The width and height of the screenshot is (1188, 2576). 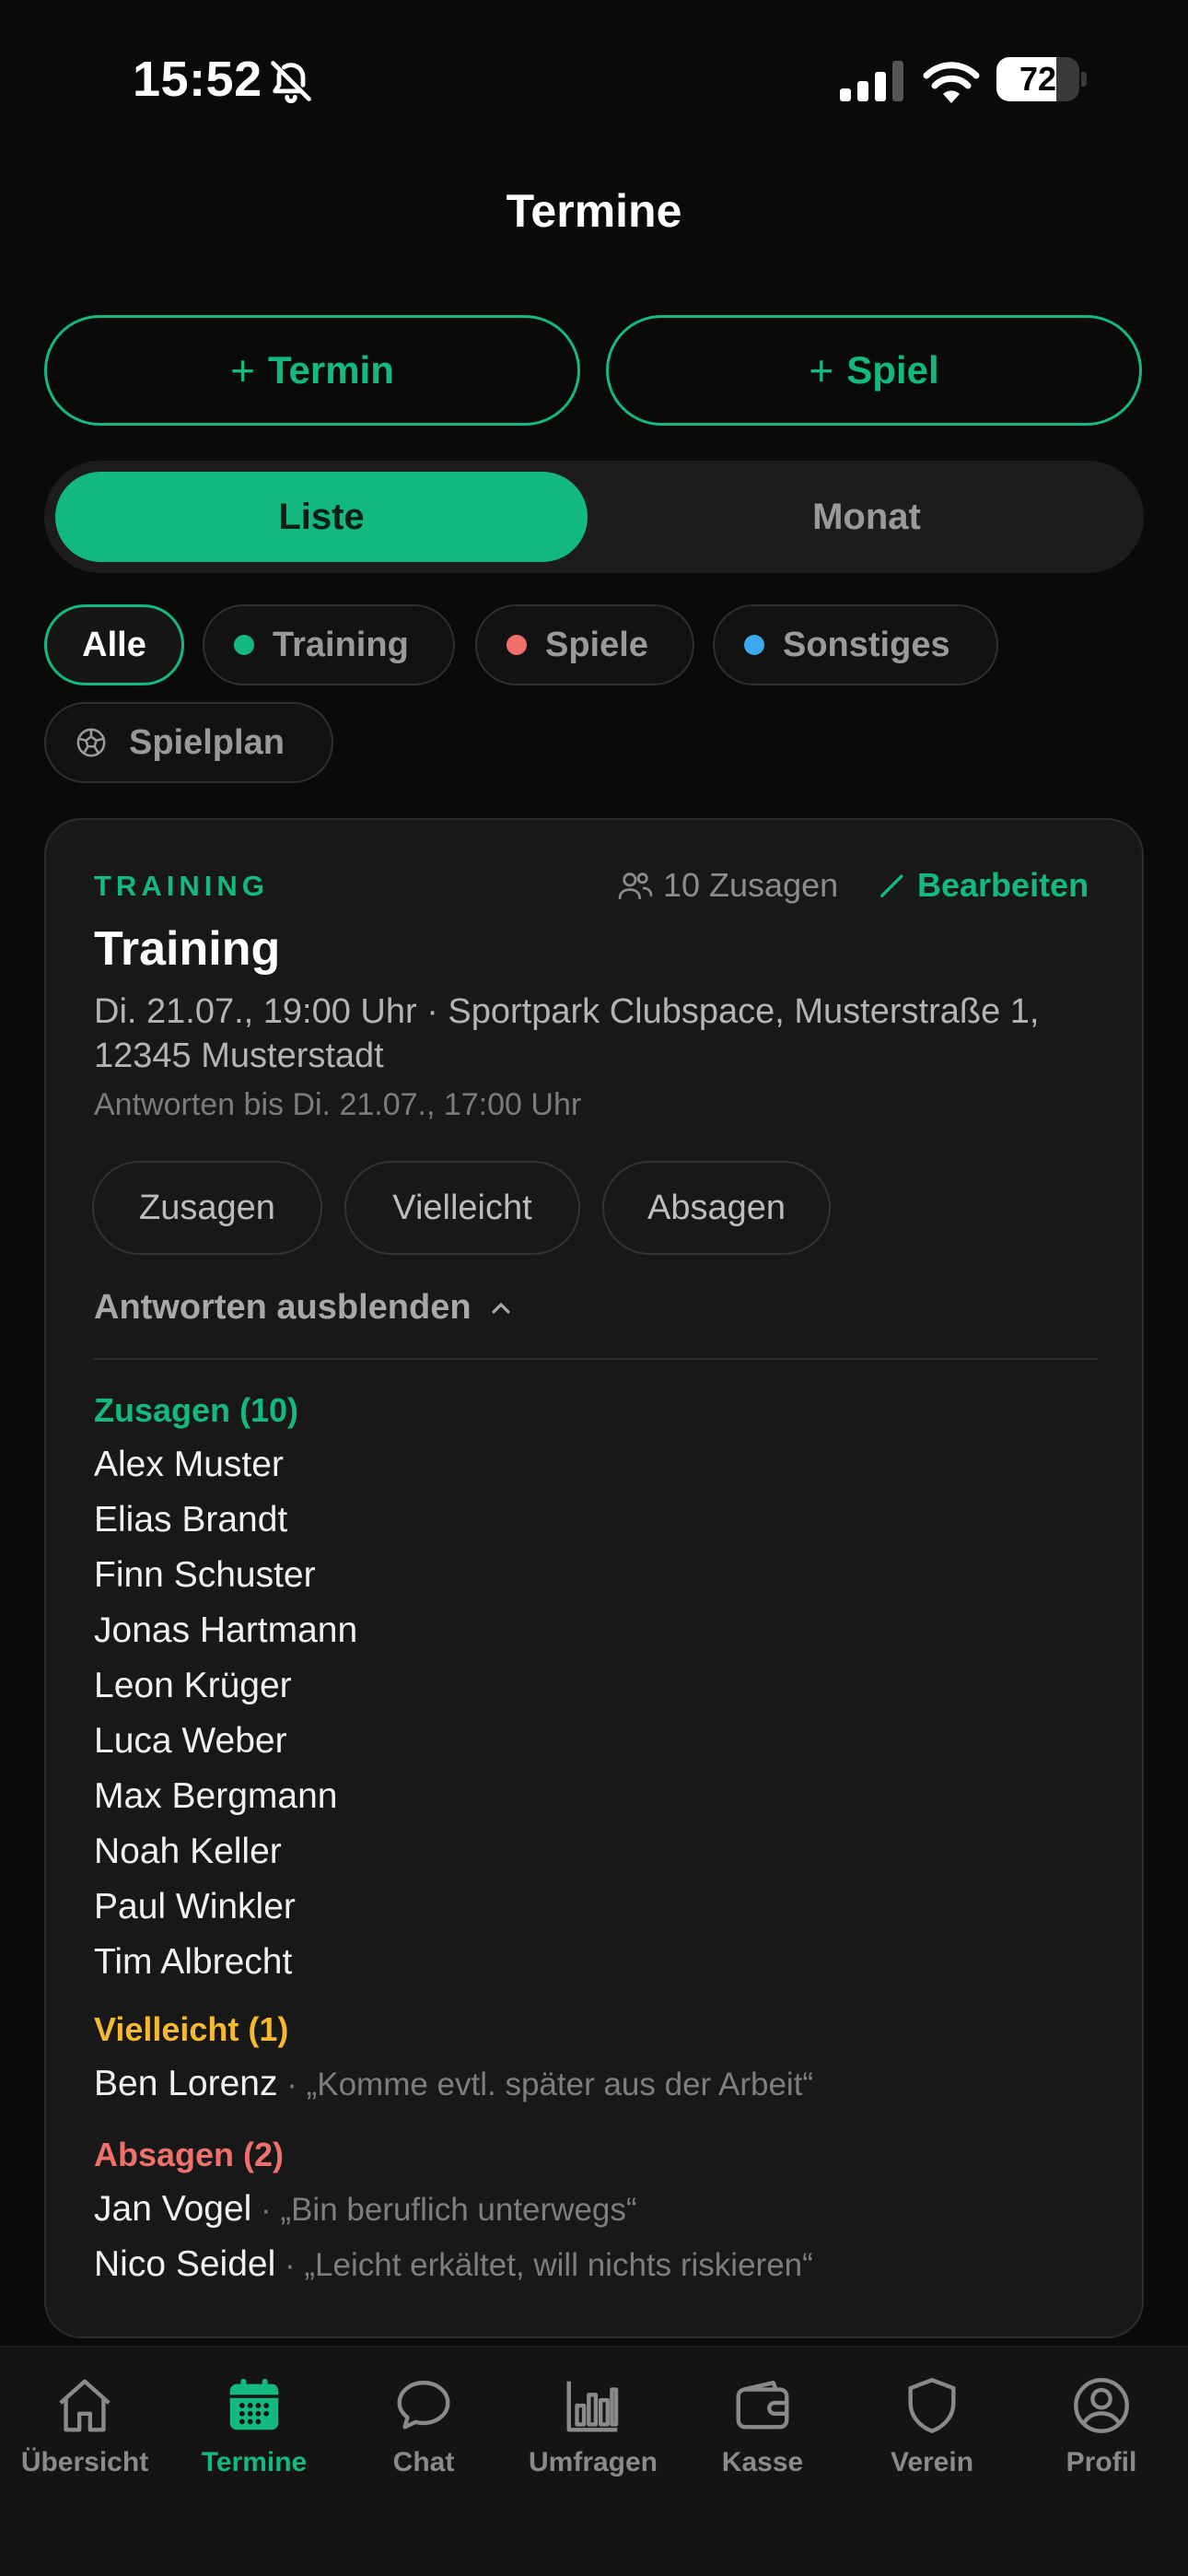 I want to click on battery-indicator: 72, so click(x=1037, y=79).